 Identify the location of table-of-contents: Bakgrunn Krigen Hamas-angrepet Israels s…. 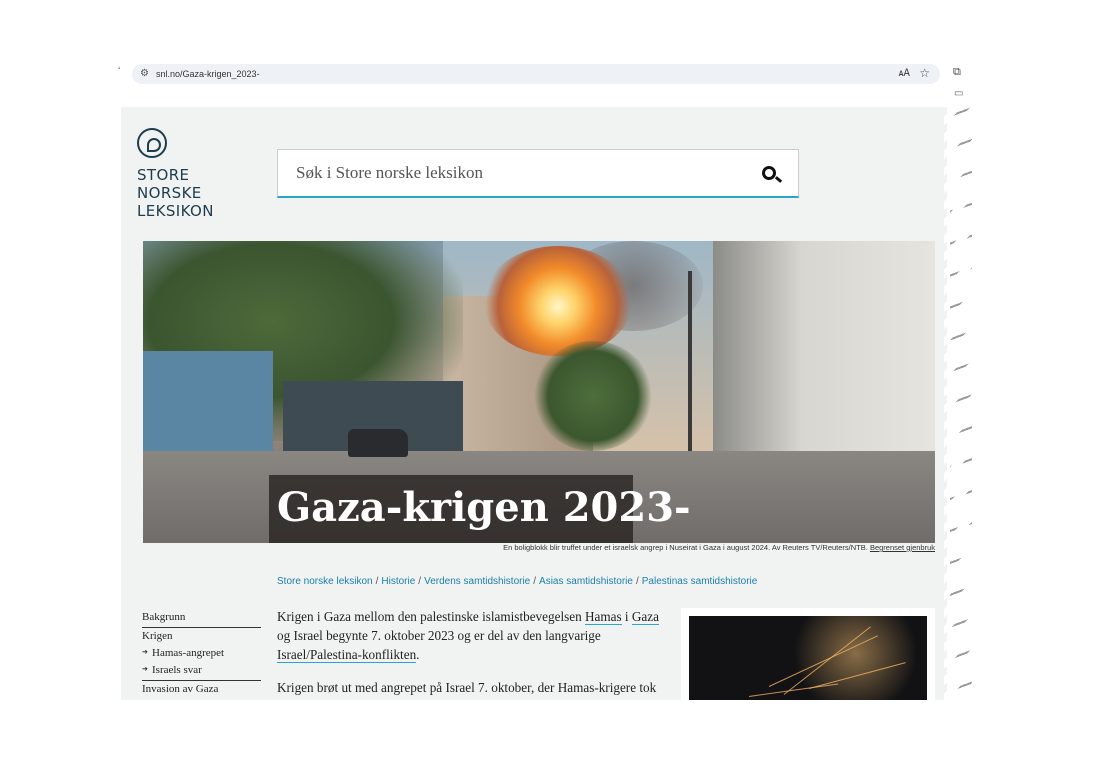
(201, 653).